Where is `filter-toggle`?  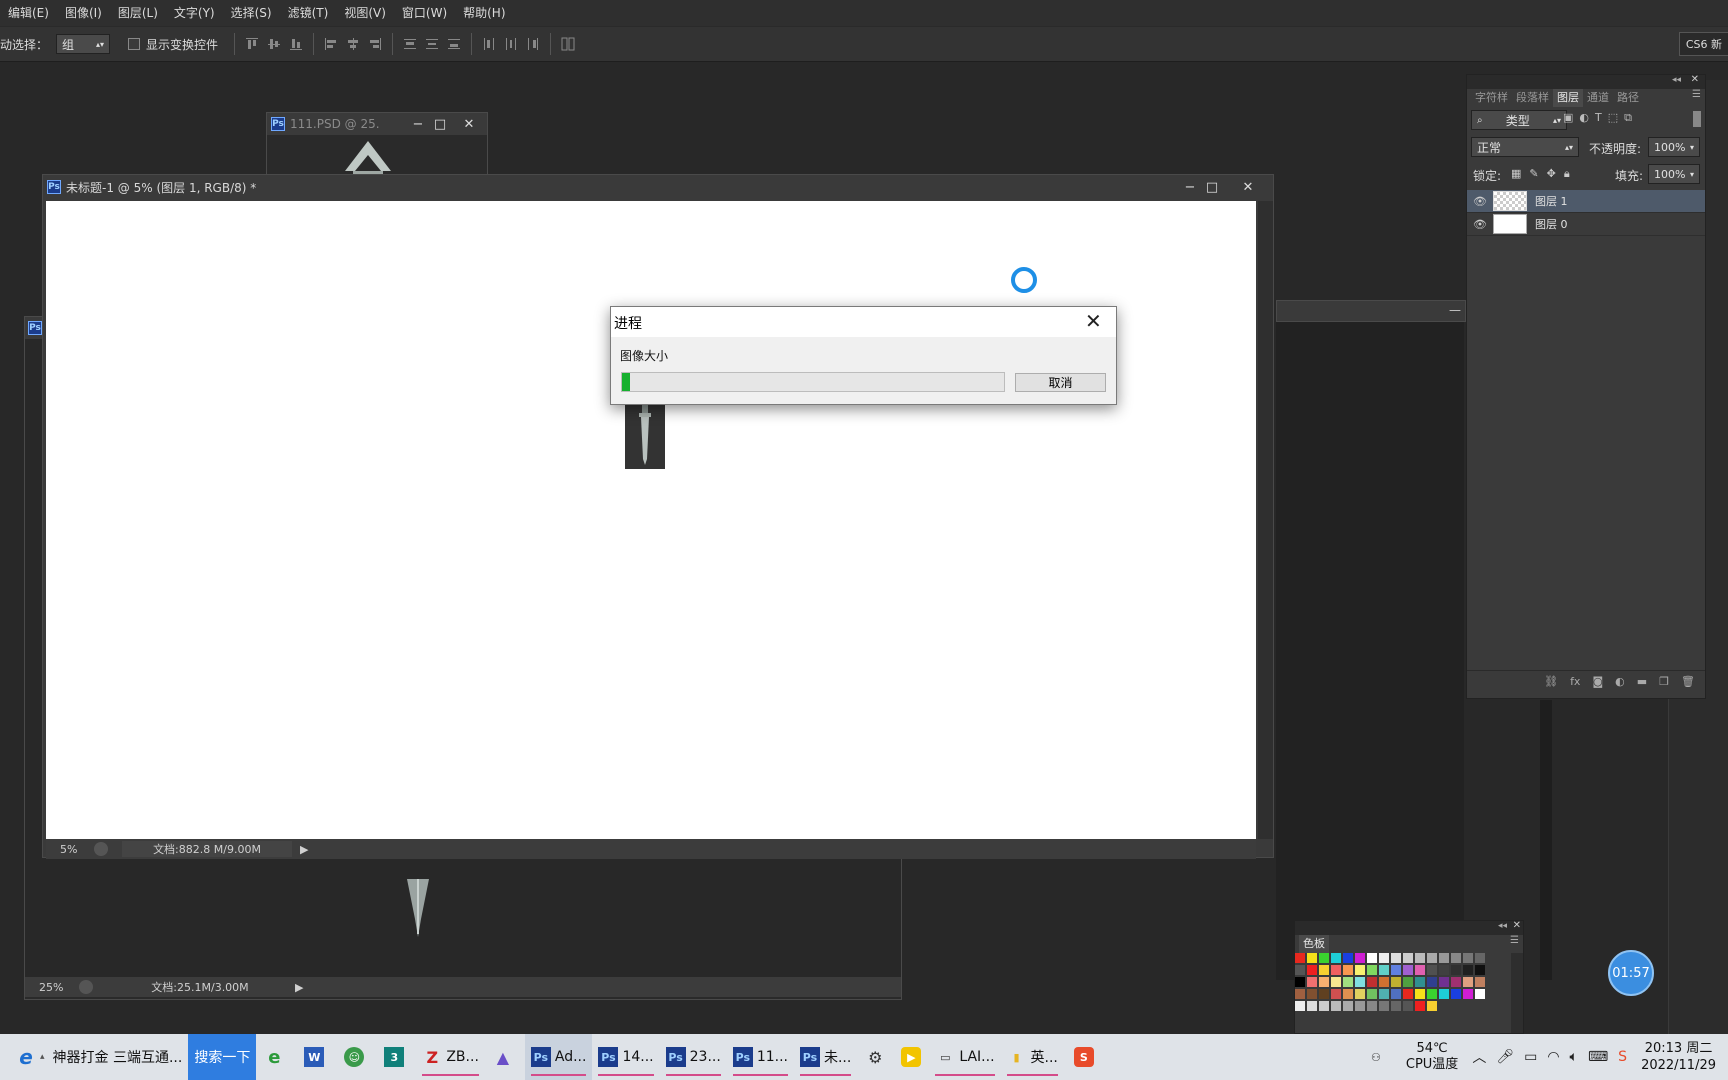
filter-toggle is located at coordinates (1697, 119).